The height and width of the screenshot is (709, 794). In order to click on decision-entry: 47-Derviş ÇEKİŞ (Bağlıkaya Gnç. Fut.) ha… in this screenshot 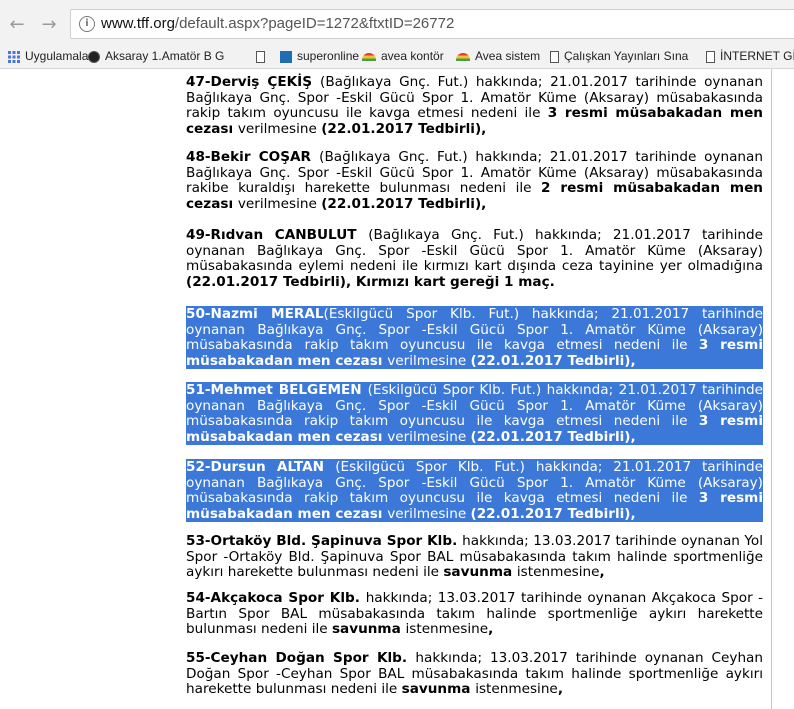, I will do `click(474, 105)`.